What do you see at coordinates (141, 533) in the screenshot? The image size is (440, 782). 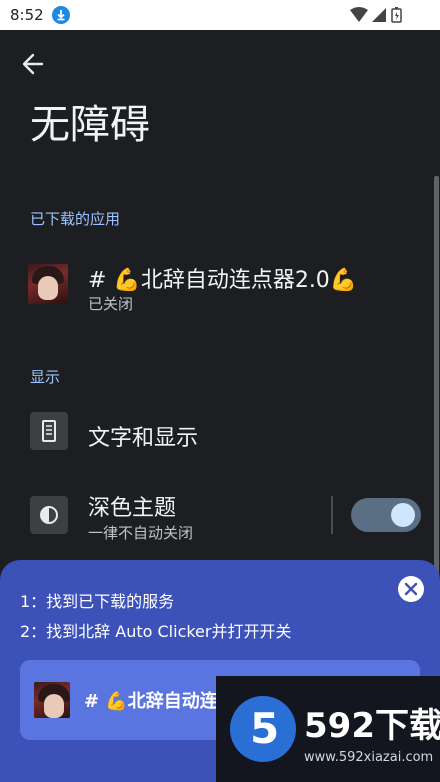 I see `setting-subtitle: 一律不自动关闭` at bounding box center [141, 533].